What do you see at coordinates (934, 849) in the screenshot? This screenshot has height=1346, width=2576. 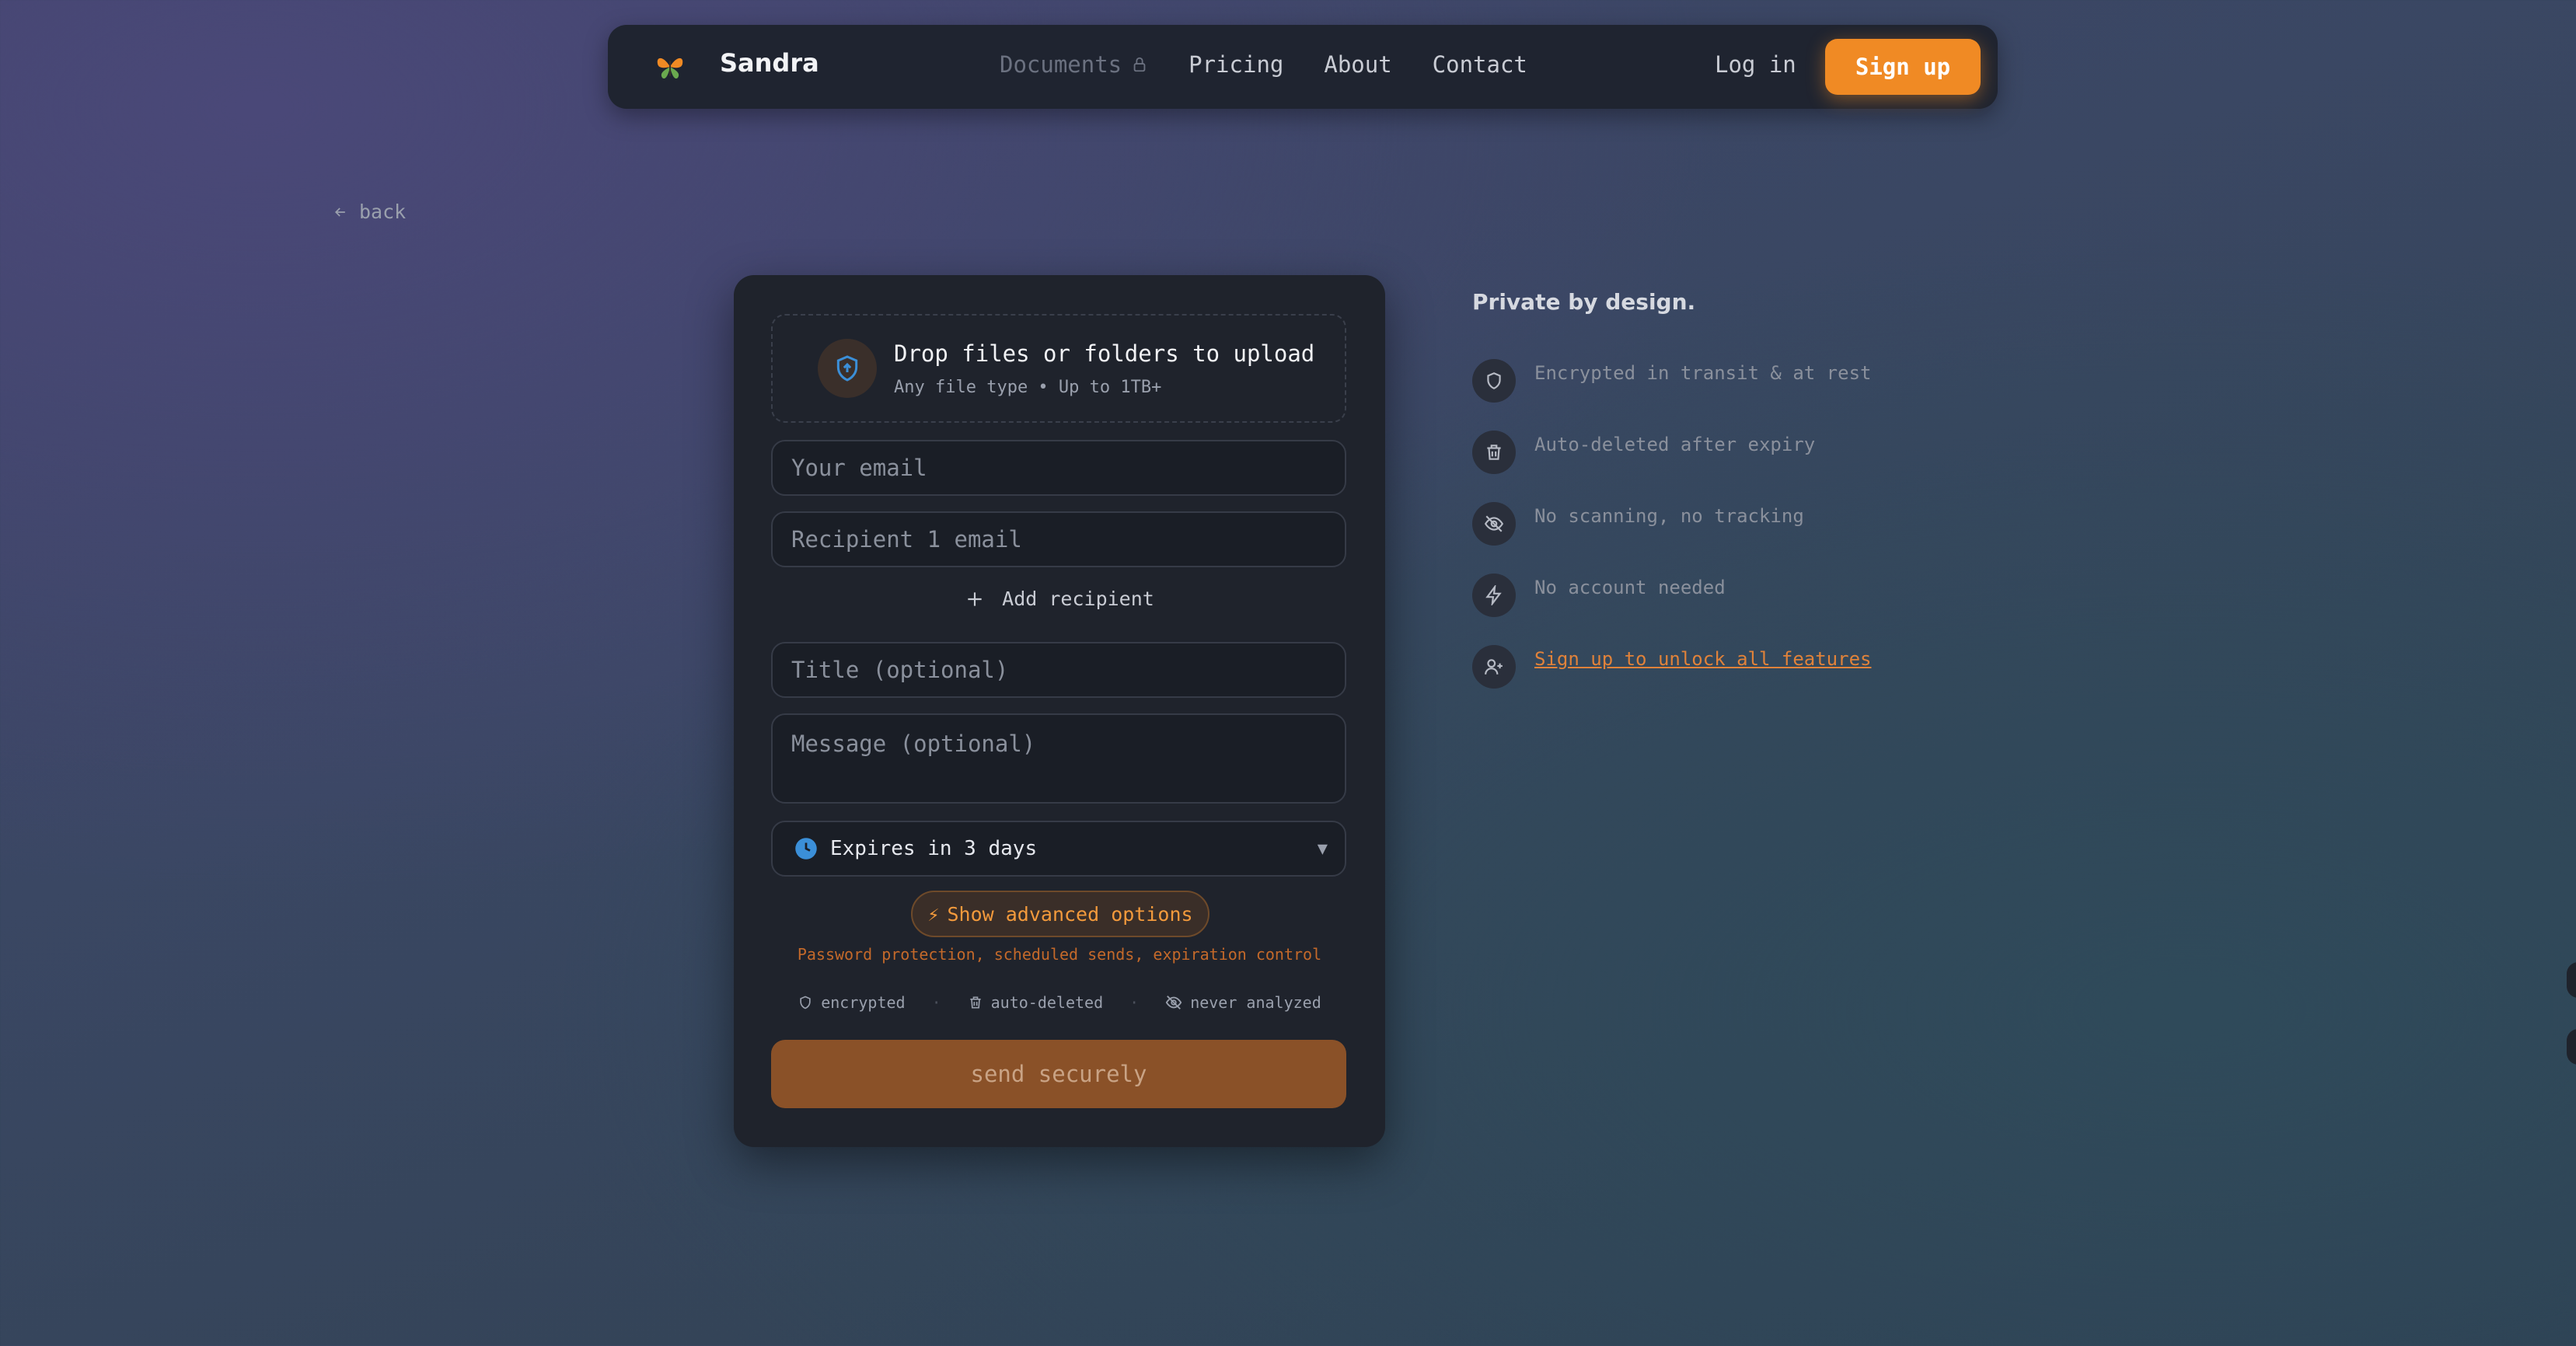 I see `expiry-value: Expires in 3 days` at bounding box center [934, 849].